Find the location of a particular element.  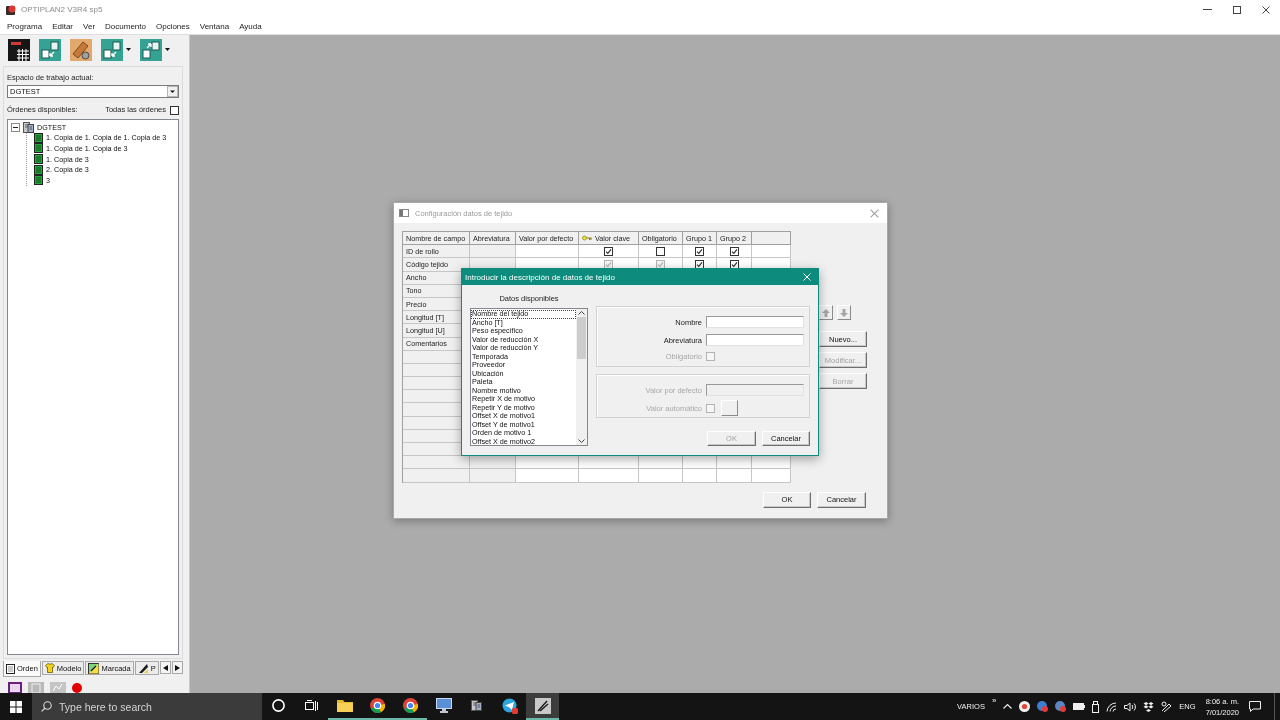

maximize-icon is located at coordinates (1236, 9).